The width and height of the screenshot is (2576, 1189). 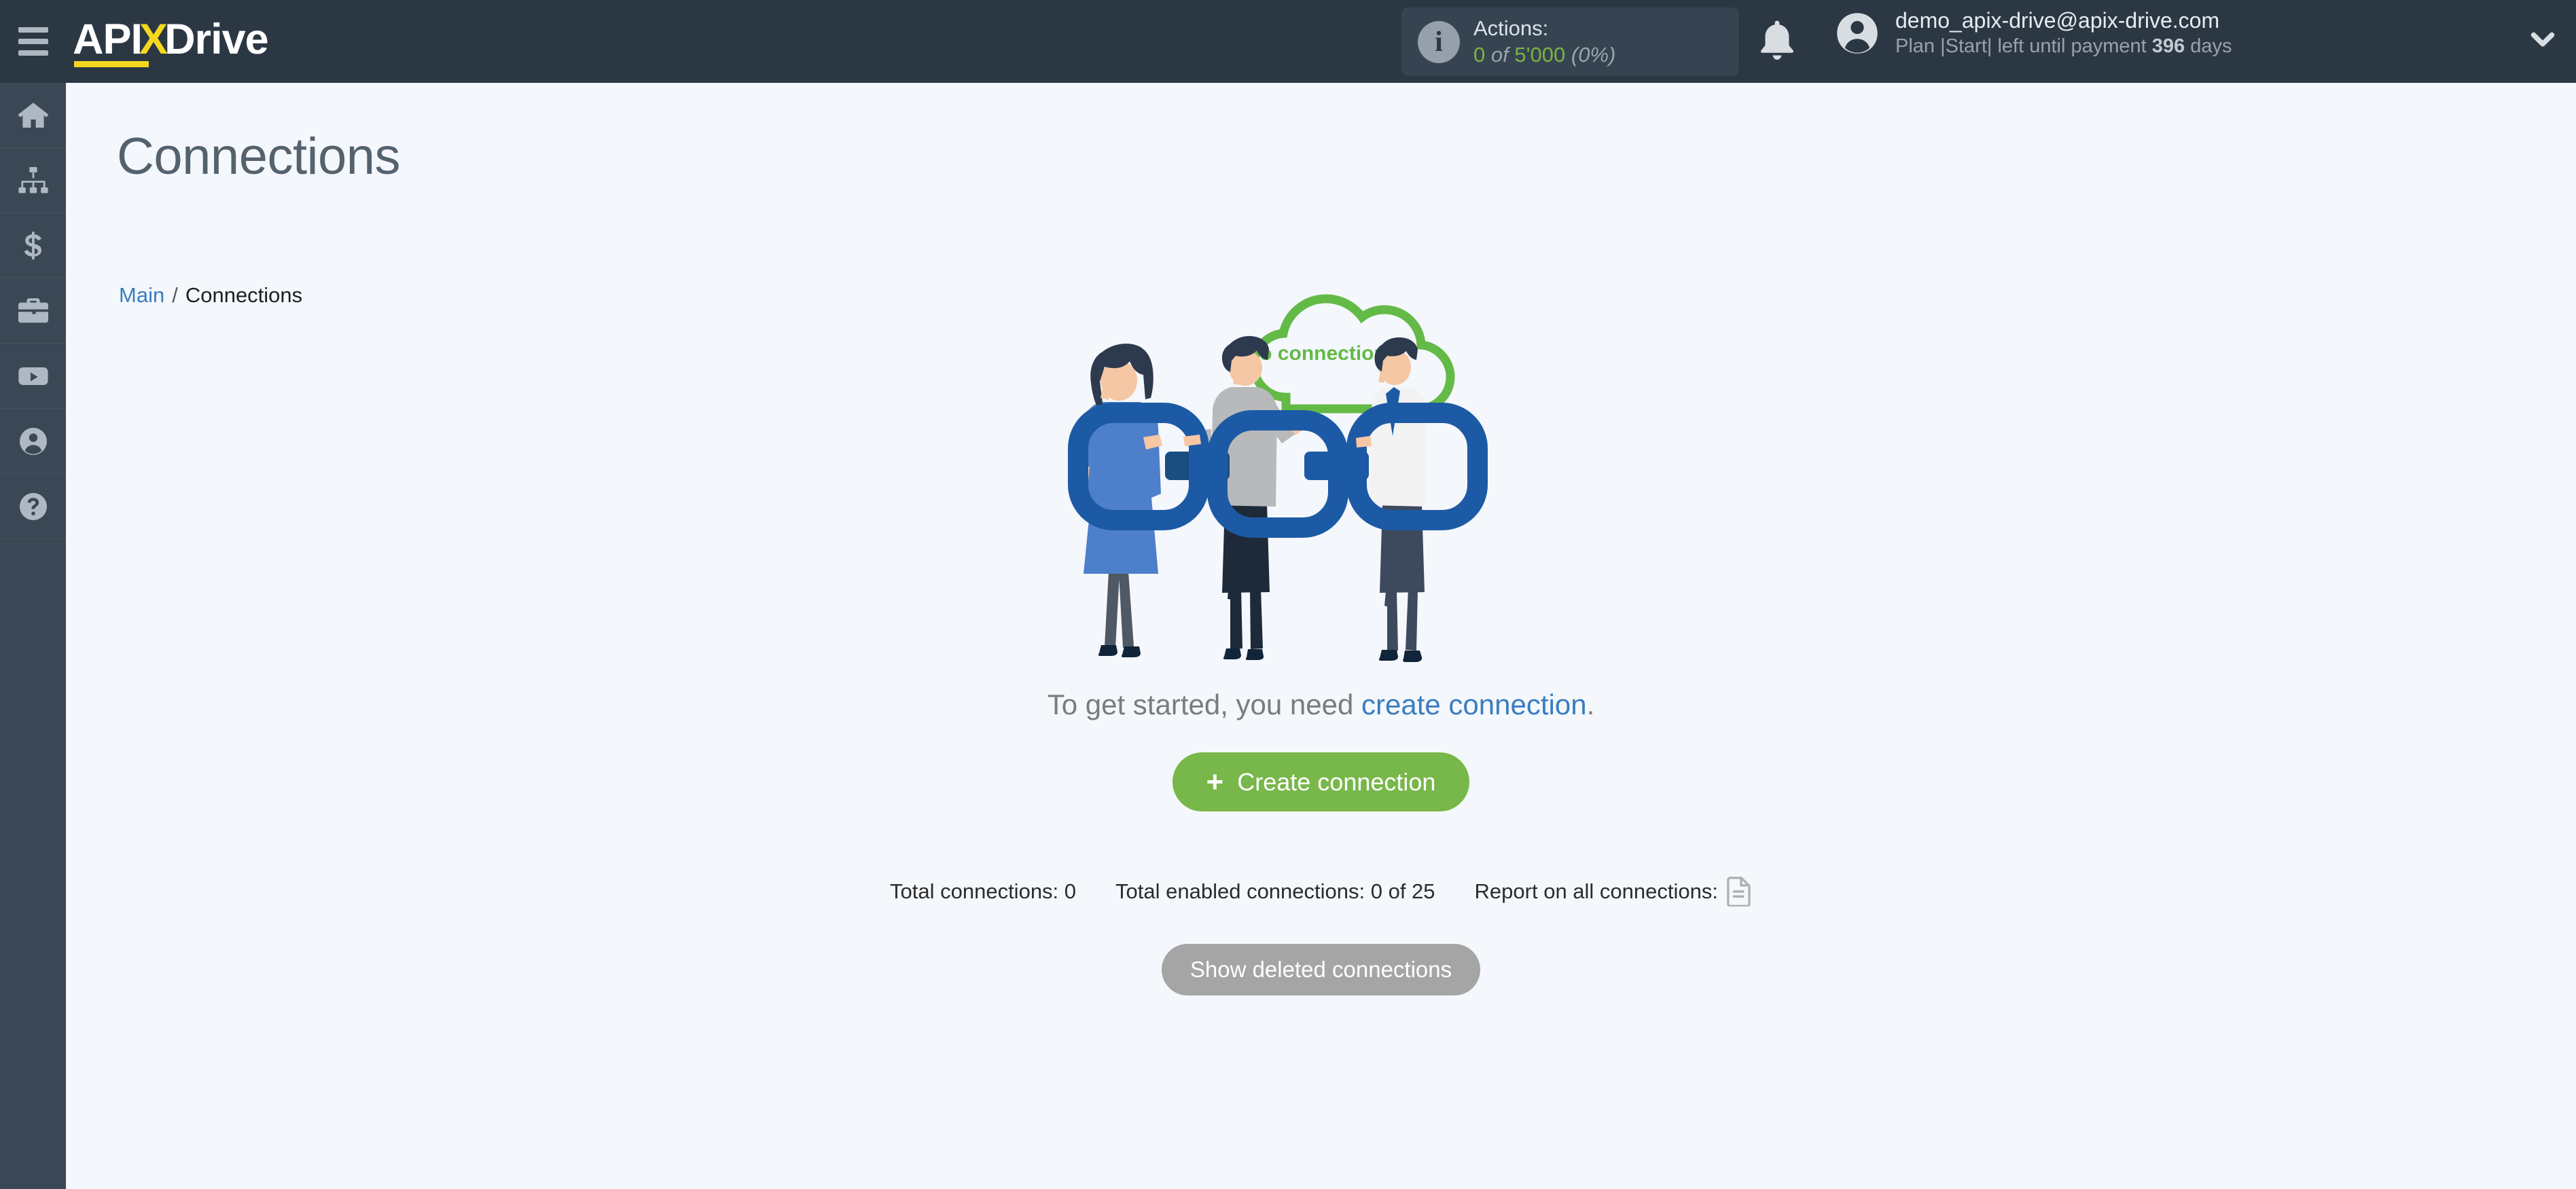 What do you see at coordinates (1540, 54) in the screenshot?
I see `actions-limit: 5'000` at bounding box center [1540, 54].